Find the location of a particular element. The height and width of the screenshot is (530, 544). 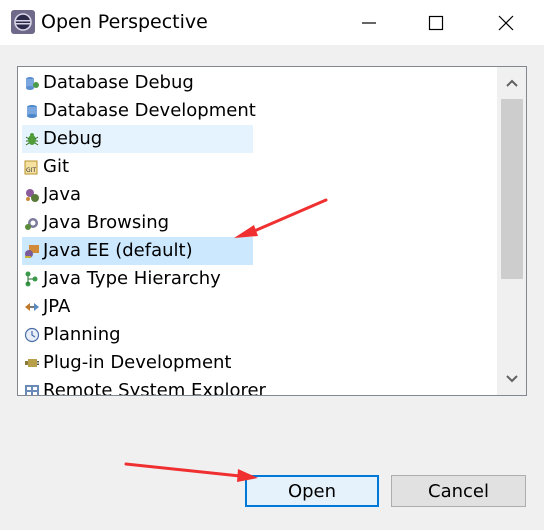

minimize-button is located at coordinates (369, 22).